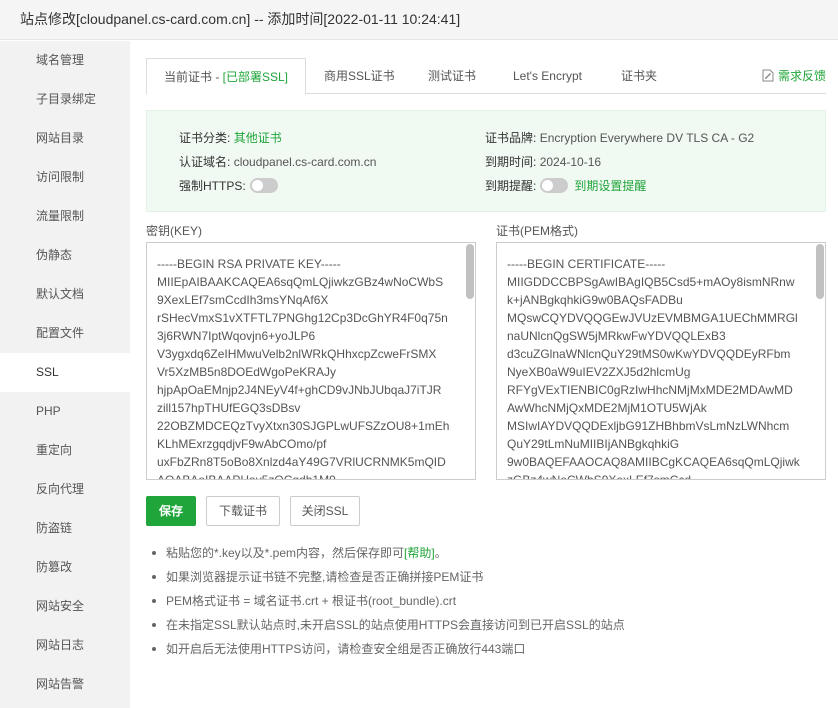  Describe the element at coordinates (205, 138) in the screenshot. I see `cert-category-label: 证书分类:` at that location.